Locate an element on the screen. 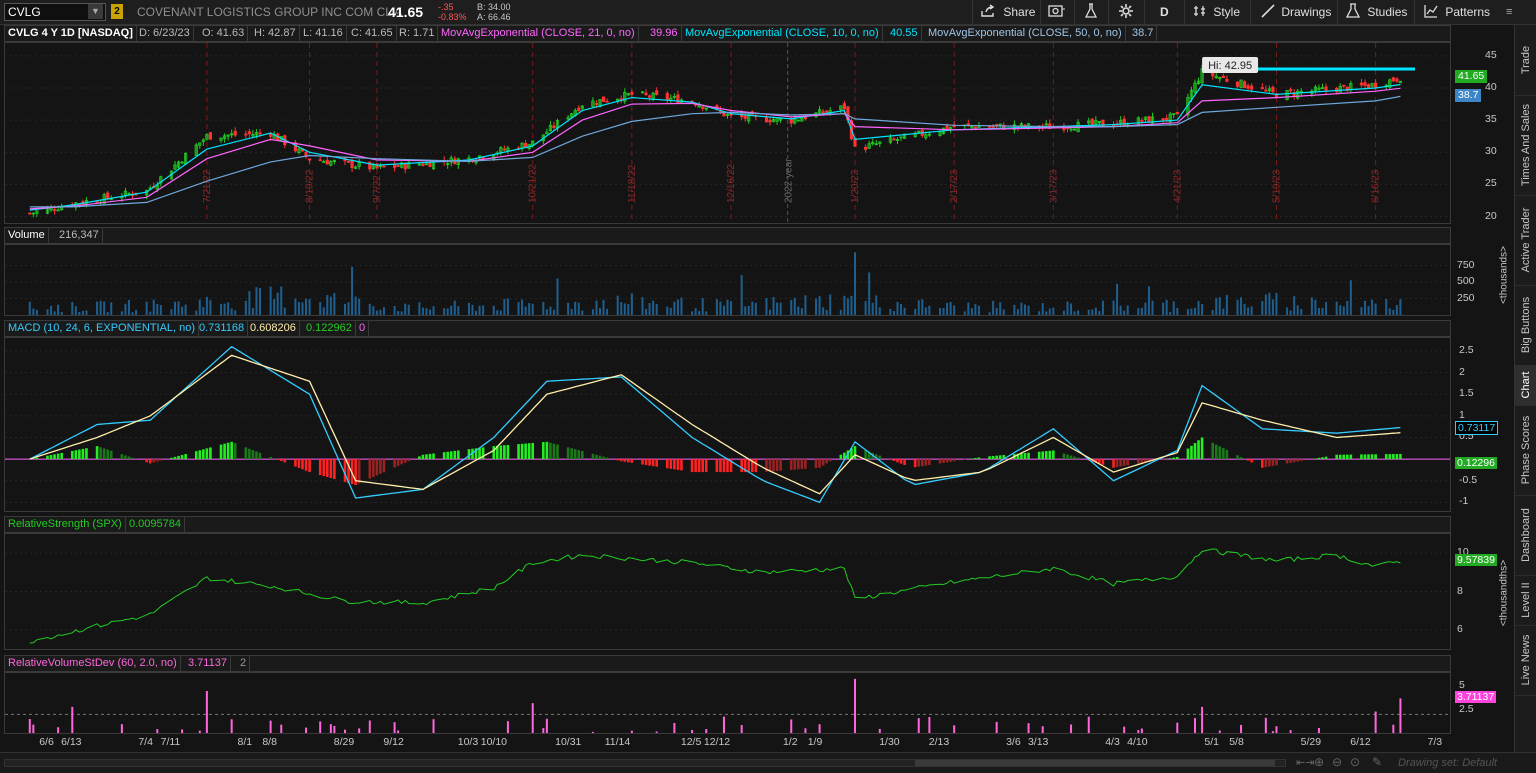 Image resolution: width=1536 pixels, height=773 pixels. ema50-label: MovAvgExponential (CLOSE, 50, 0, no) is located at coordinates (1025, 33).